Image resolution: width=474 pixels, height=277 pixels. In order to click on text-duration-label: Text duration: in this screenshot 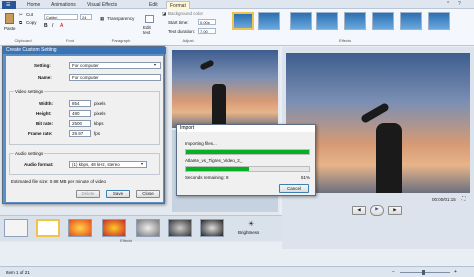, I will do `click(182, 31)`.